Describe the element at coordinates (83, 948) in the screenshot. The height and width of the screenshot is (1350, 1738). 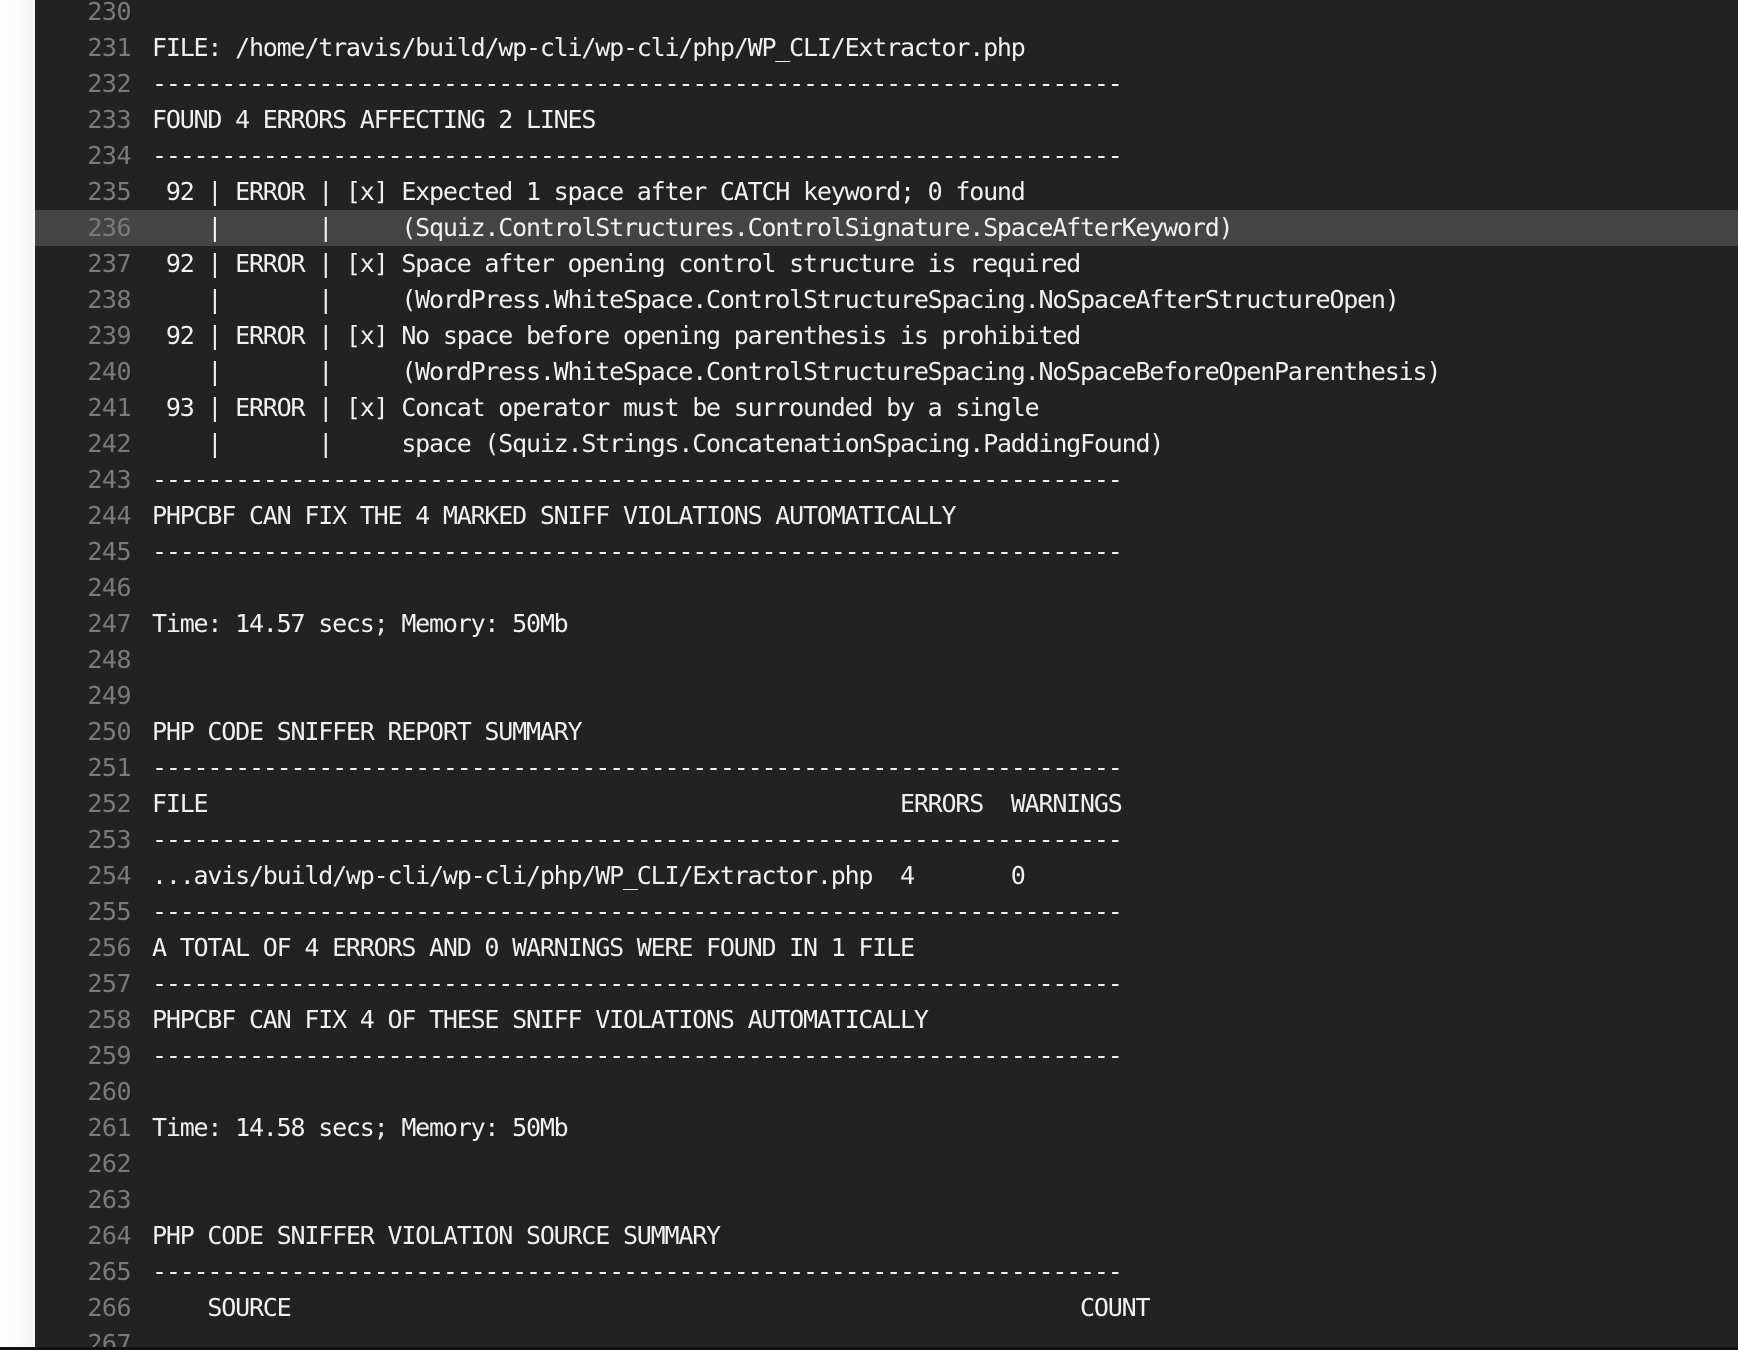
I see `line-number-link: 256` at that location.